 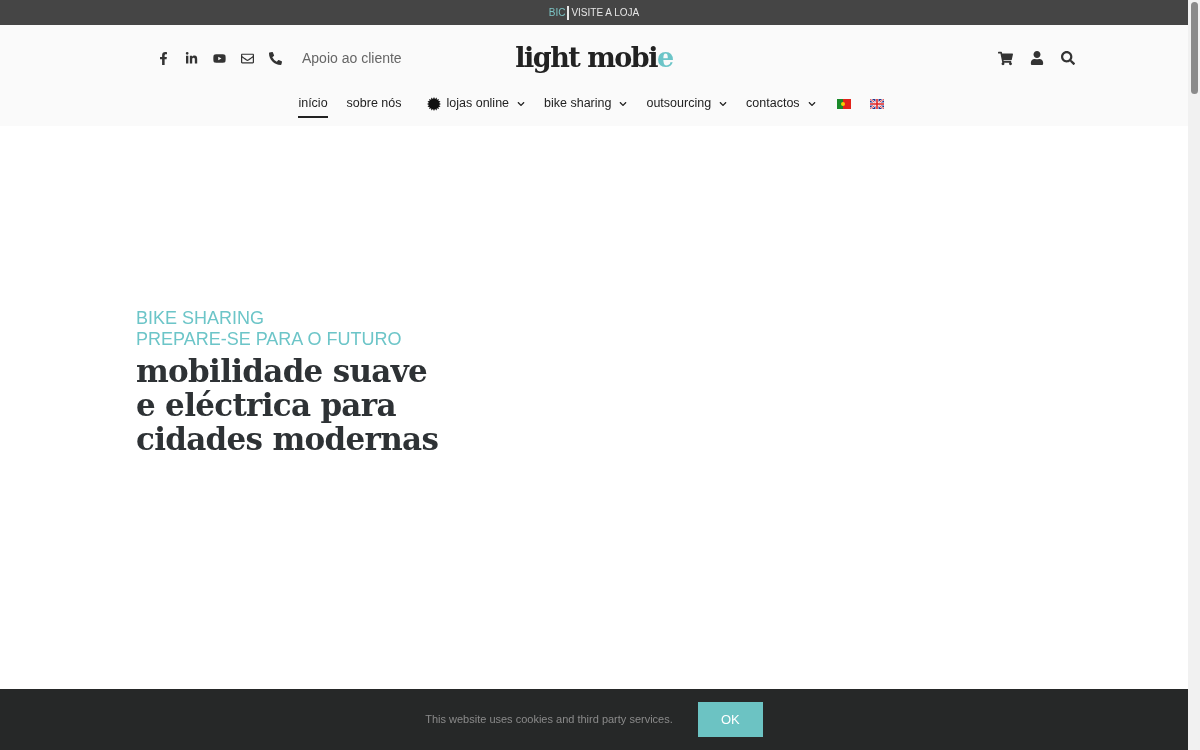 What do you see at coordinates (578, 104) in the screenshot?
I see `nav-link: bike sharing` at bounding box center [578, 104].